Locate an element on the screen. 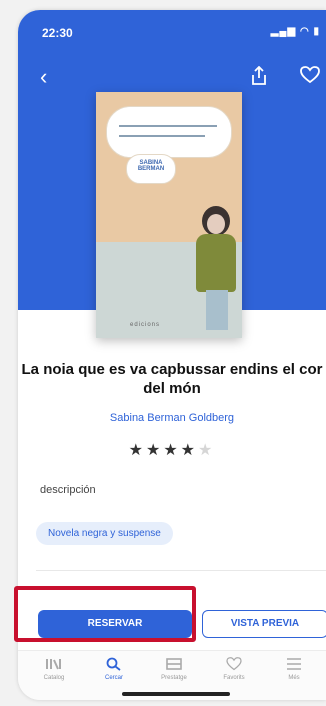 The height and width of the screenshot is (706, 326). tab-label: Prestatge is located at coordinates (174, 678).